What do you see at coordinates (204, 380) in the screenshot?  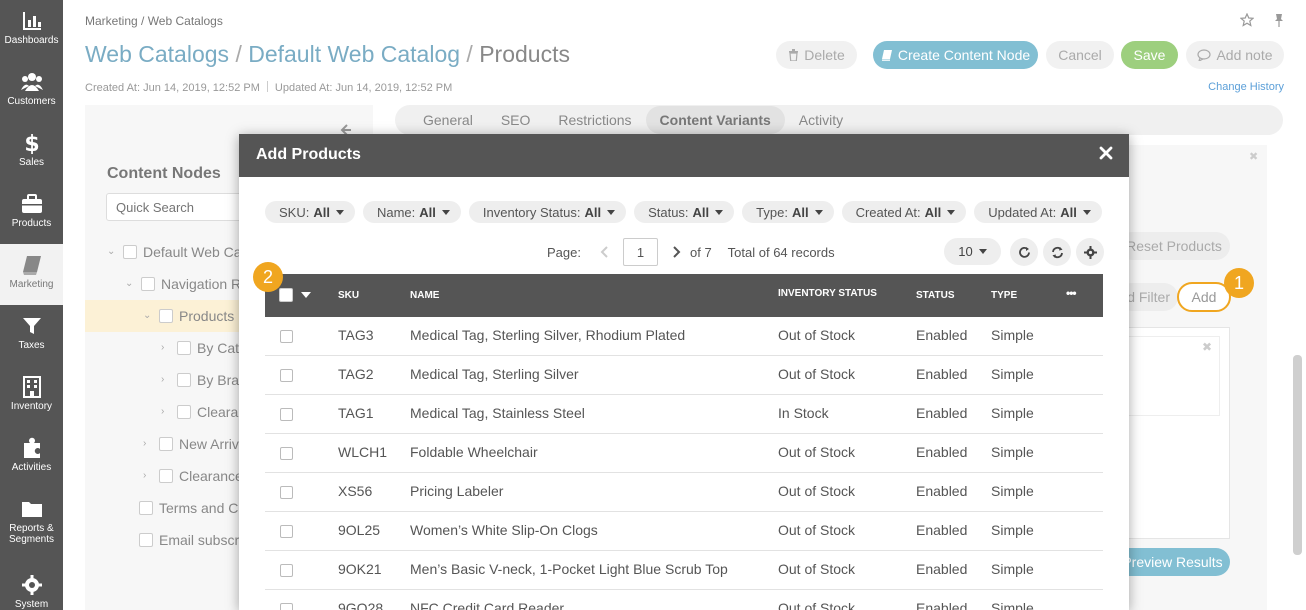 I see `tree-node: › By Bran` at bounding box center [204, 380].